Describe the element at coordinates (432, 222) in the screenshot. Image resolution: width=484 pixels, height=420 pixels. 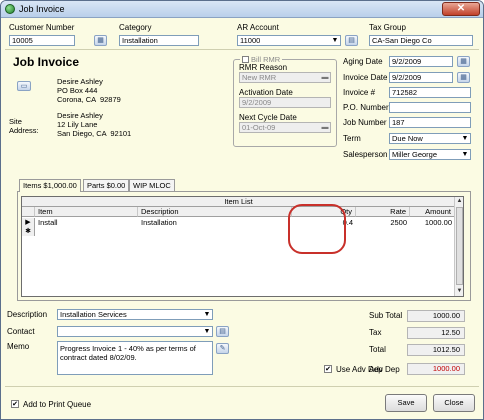
I see `table-cell-amount: 1000.00` at that location.